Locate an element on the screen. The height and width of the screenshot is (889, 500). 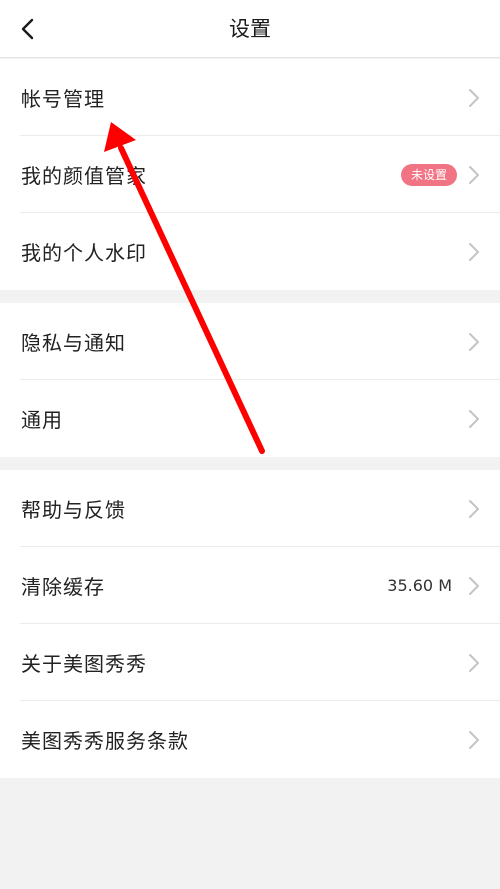
settings-item-label: 帮助与反馈 is located at coordinates (73, 510).